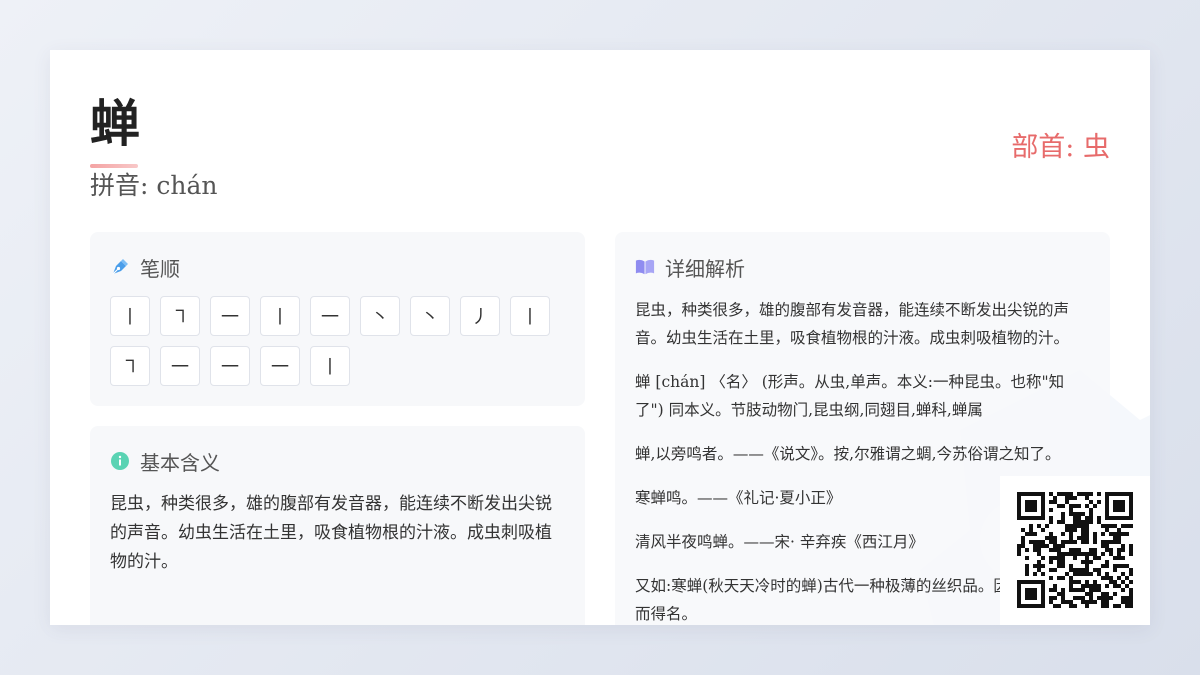 The image size is (1200, 675). Describe the element at coordinates (1075, 550) in the screenshot. I see `qr-code` at that location.